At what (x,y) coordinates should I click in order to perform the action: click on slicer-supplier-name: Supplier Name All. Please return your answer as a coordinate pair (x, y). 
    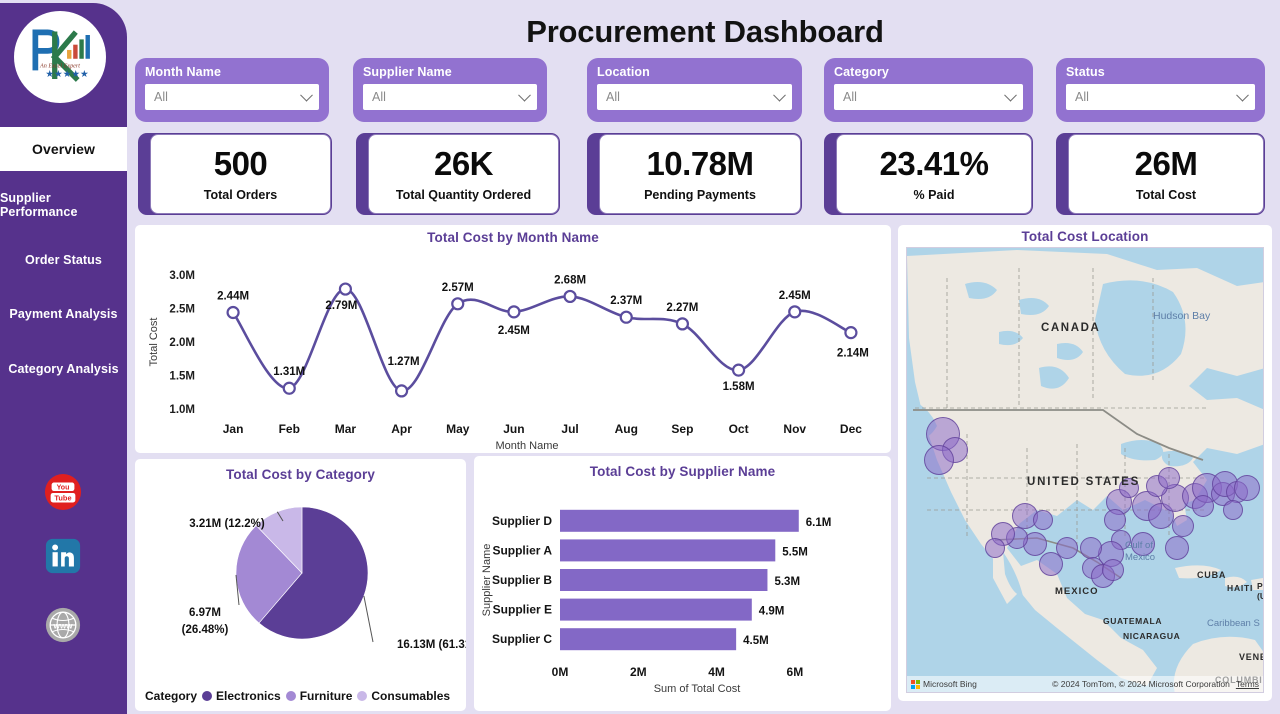
    Looking at the image, I should click on (450, 90).